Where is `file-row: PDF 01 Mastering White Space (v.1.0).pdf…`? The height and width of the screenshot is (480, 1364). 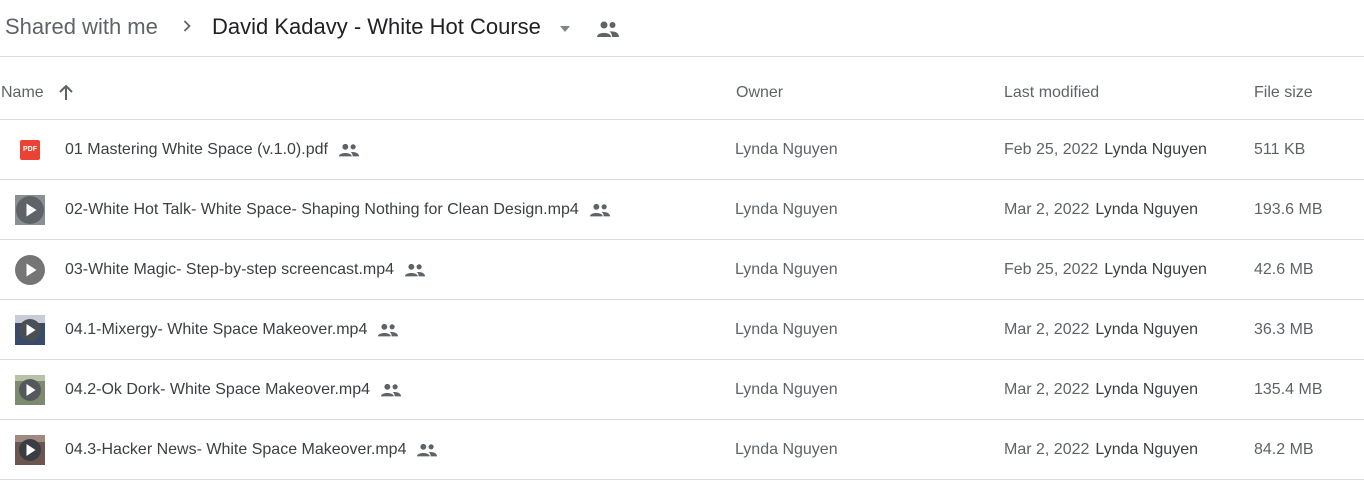 file-row: PDF 01 Mastering White Space (v.1.0).pdf… is located at coordinates (682, 150).